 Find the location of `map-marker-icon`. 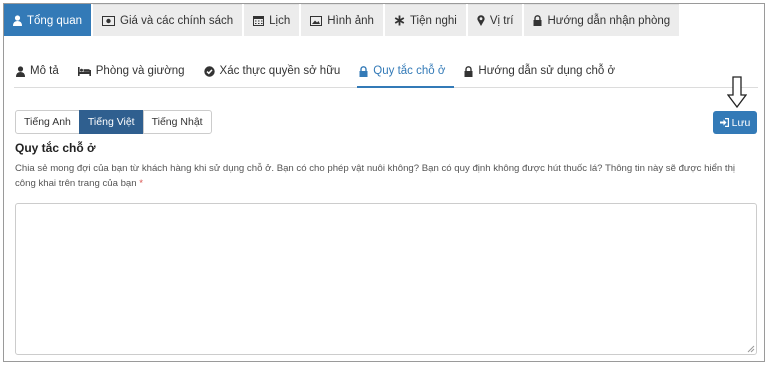

map-marker-icon is located at coordinates (481, 20).